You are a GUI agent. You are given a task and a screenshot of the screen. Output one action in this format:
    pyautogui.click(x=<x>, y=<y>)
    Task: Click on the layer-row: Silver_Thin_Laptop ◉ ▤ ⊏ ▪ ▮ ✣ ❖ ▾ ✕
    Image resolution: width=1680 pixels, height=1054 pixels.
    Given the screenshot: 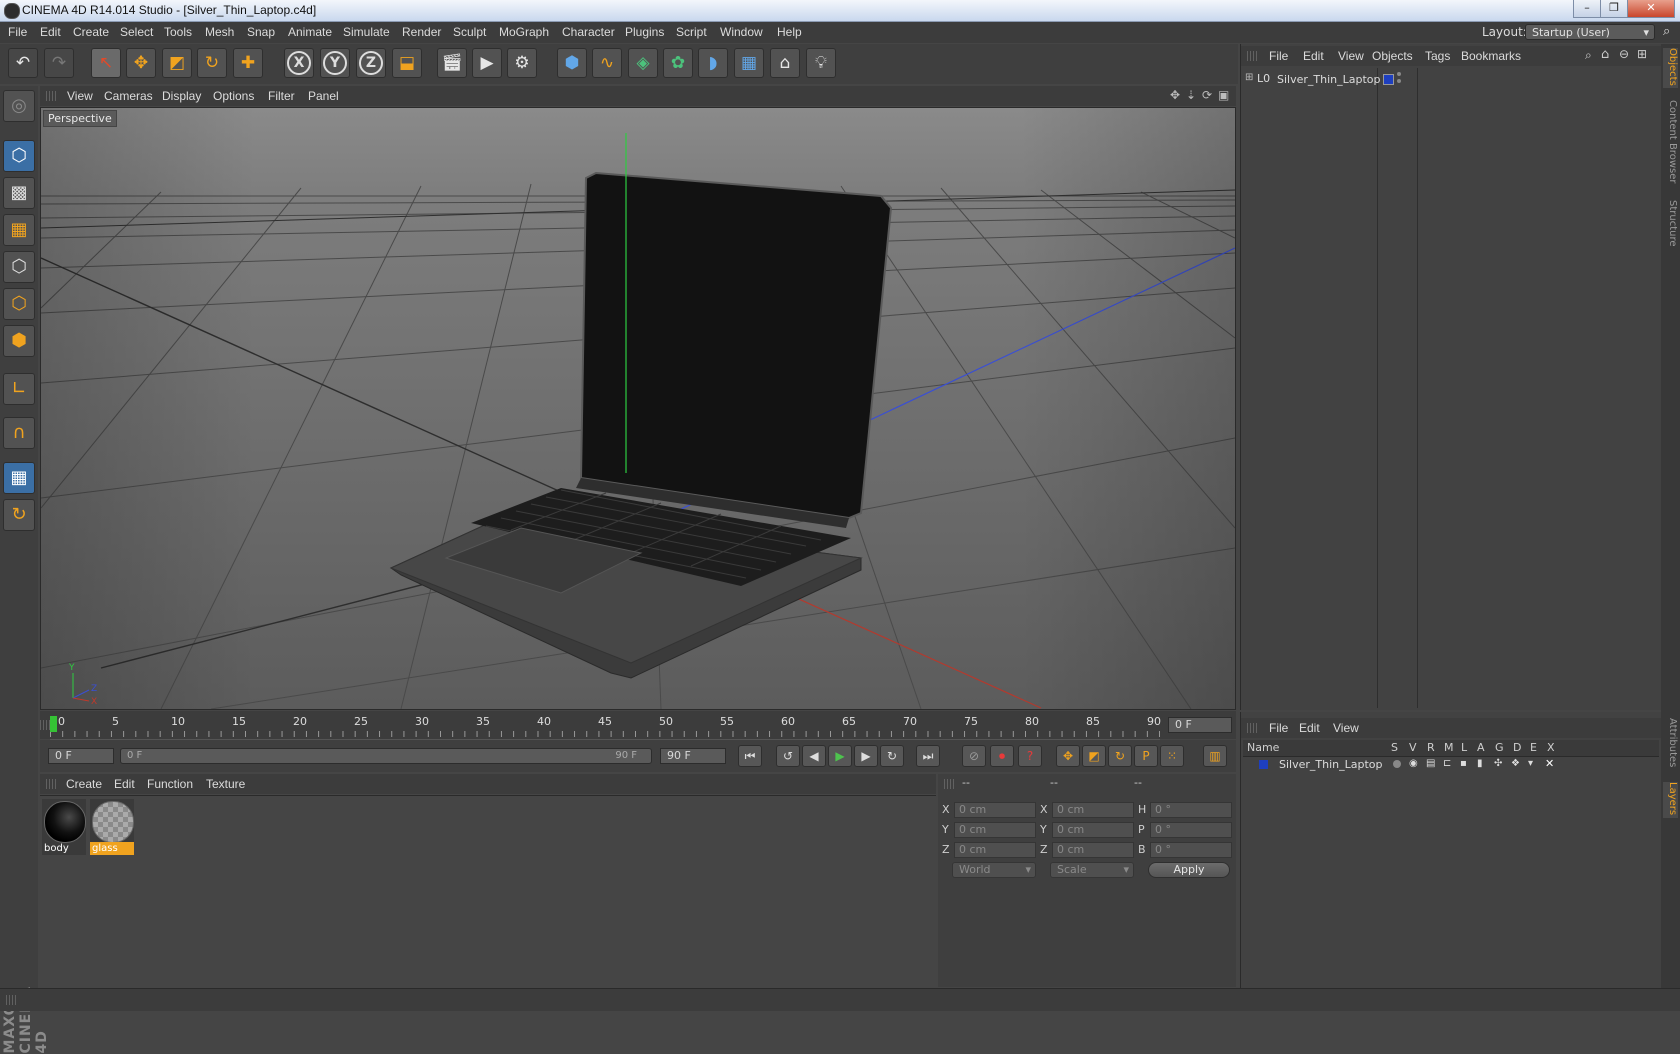 What is the action you would take?
    pyautogui.click(x=1451, y=765)
    